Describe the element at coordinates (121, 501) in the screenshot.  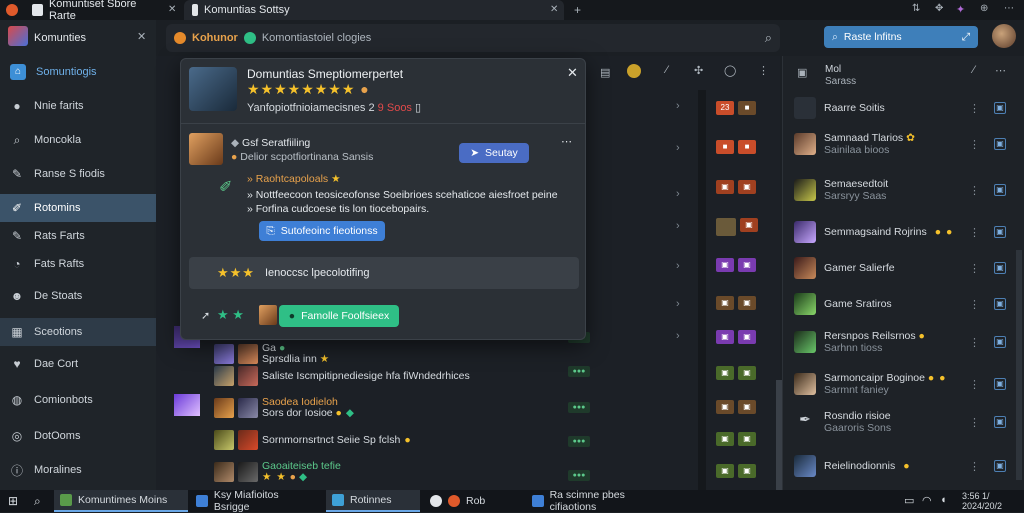
I see `taskbar-item-komuntimes: Komuntimes Moins` at that location.